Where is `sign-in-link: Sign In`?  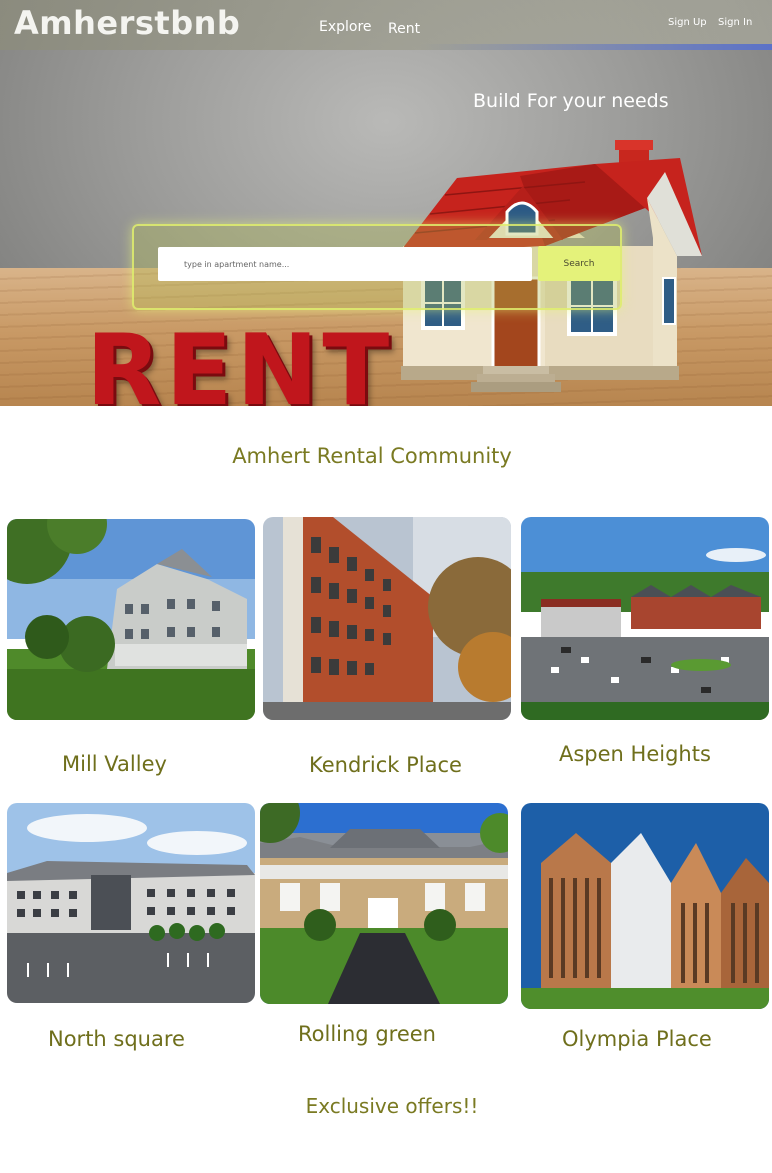 sign-in-link: Sign In is located at coordinates (735, 22).